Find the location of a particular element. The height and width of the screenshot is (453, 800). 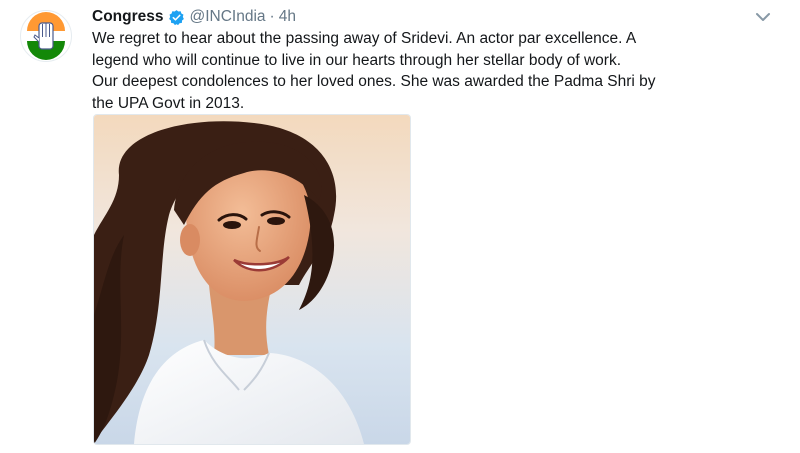

verified-badge-icon is located at coordinates (176, 17).